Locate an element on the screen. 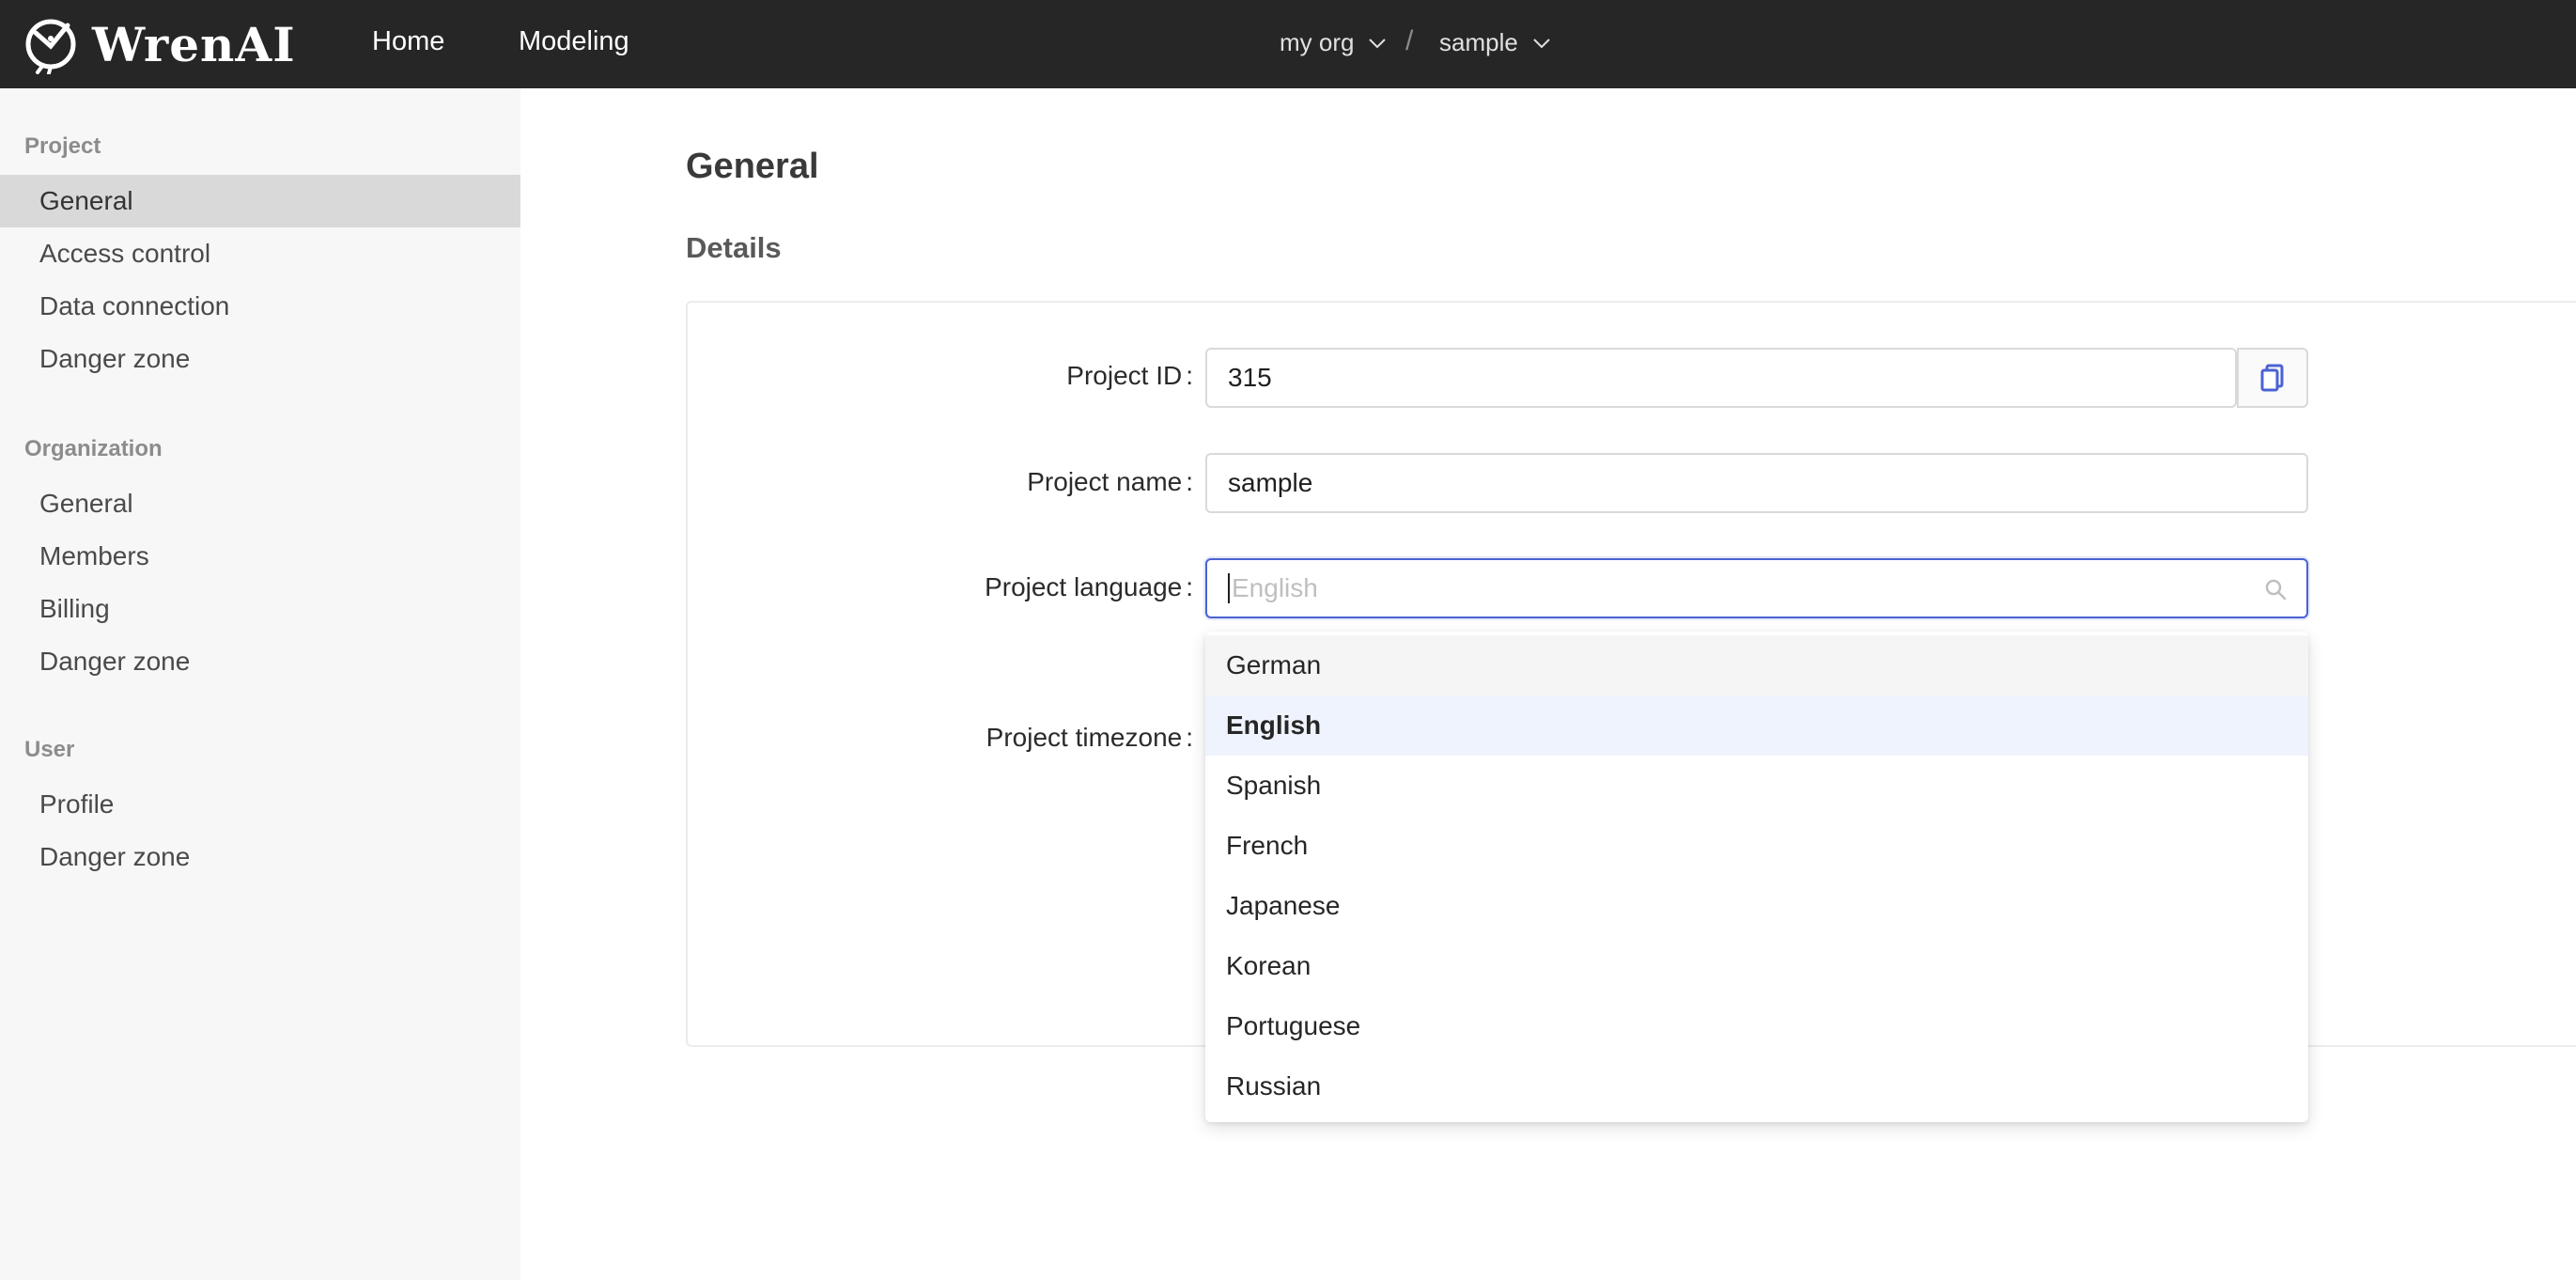 The image size is (2576, 1280). page-title: General is located at coordinates (752, 166).